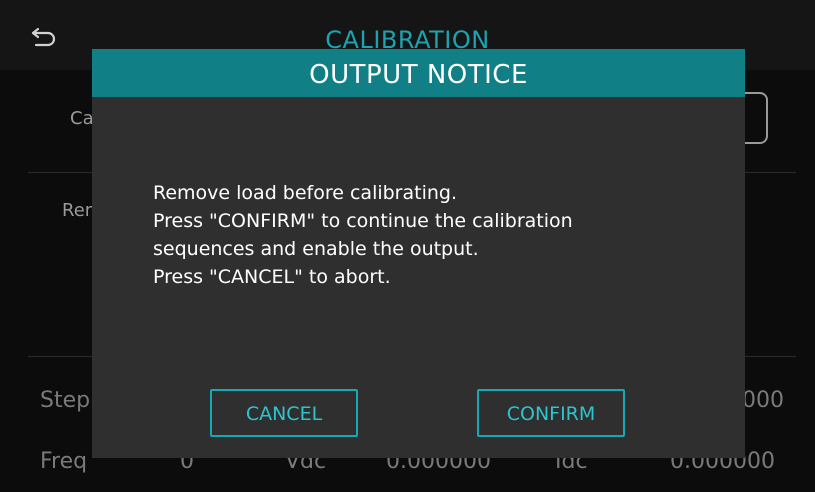 This screenshot has height=492, width=815. I want to click on confirm-button: CONFIRM, so click(551, 413).